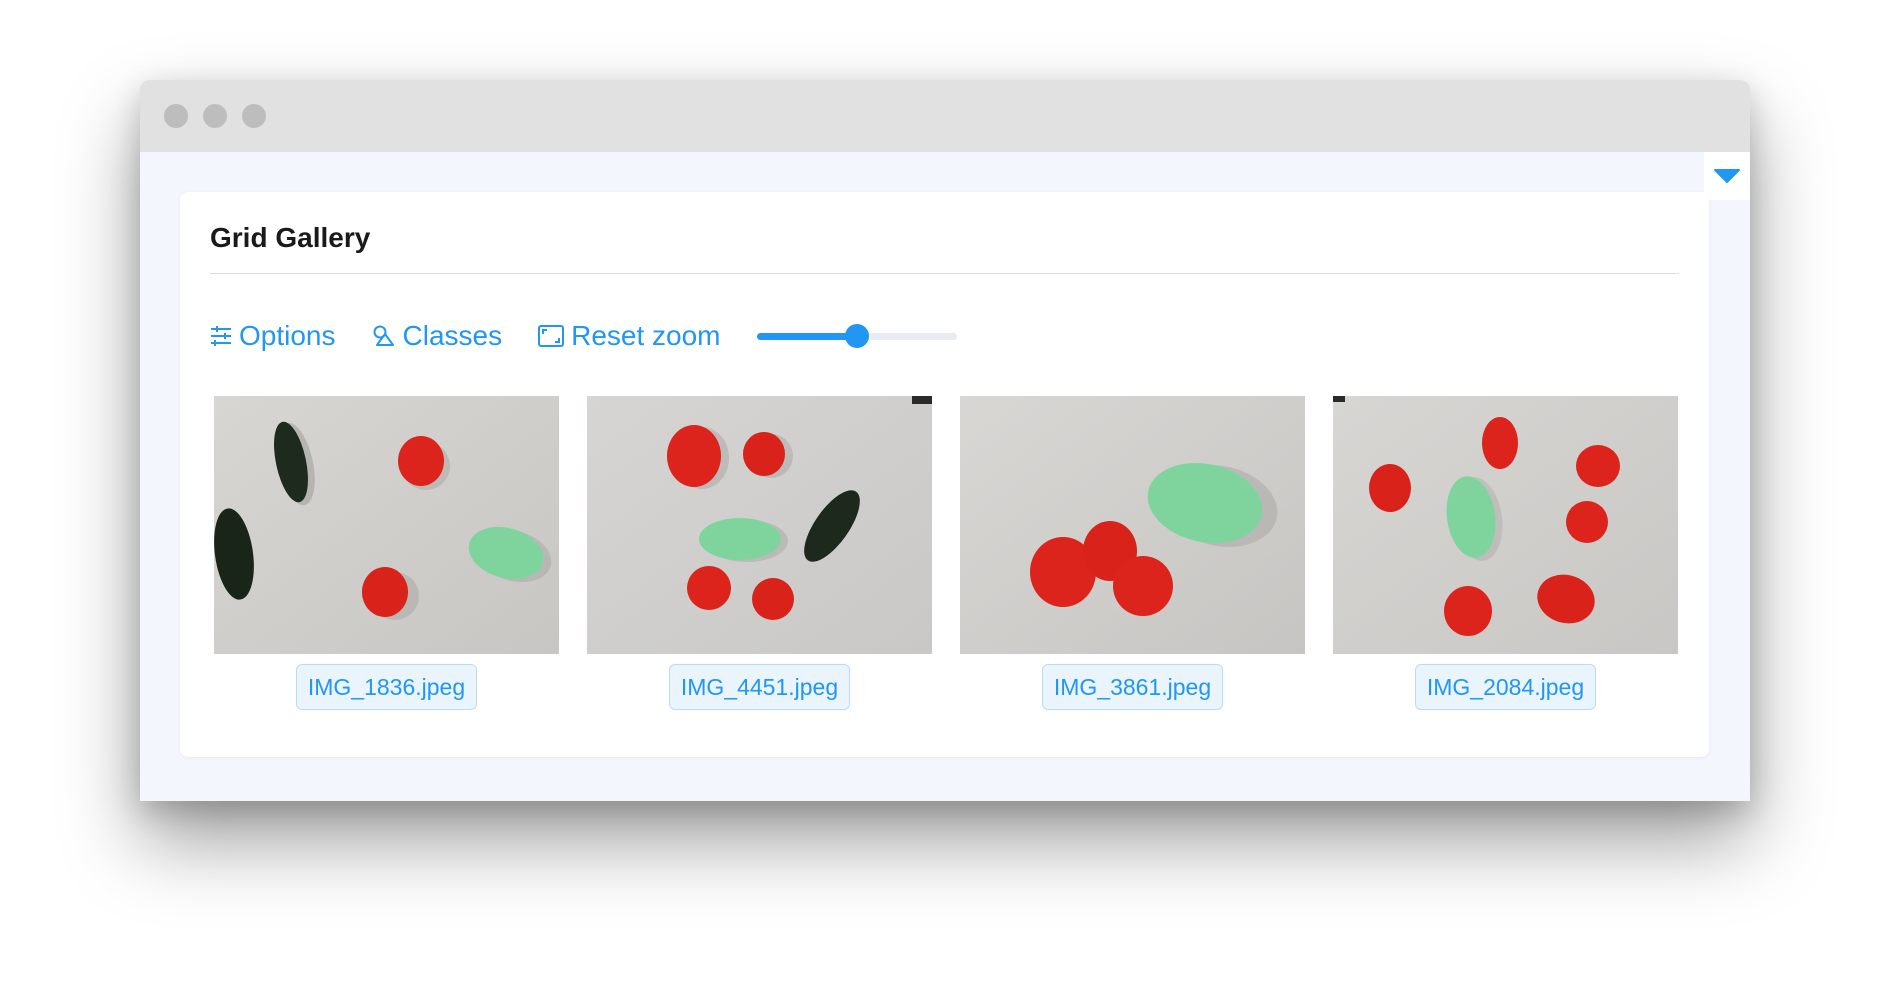 The width and height of the screenshot is (1890, 1002). Describe the element at coordinates (386, 687) in the screenshot. I see `filename-tag: IMG_1836.jpeg` at that location.